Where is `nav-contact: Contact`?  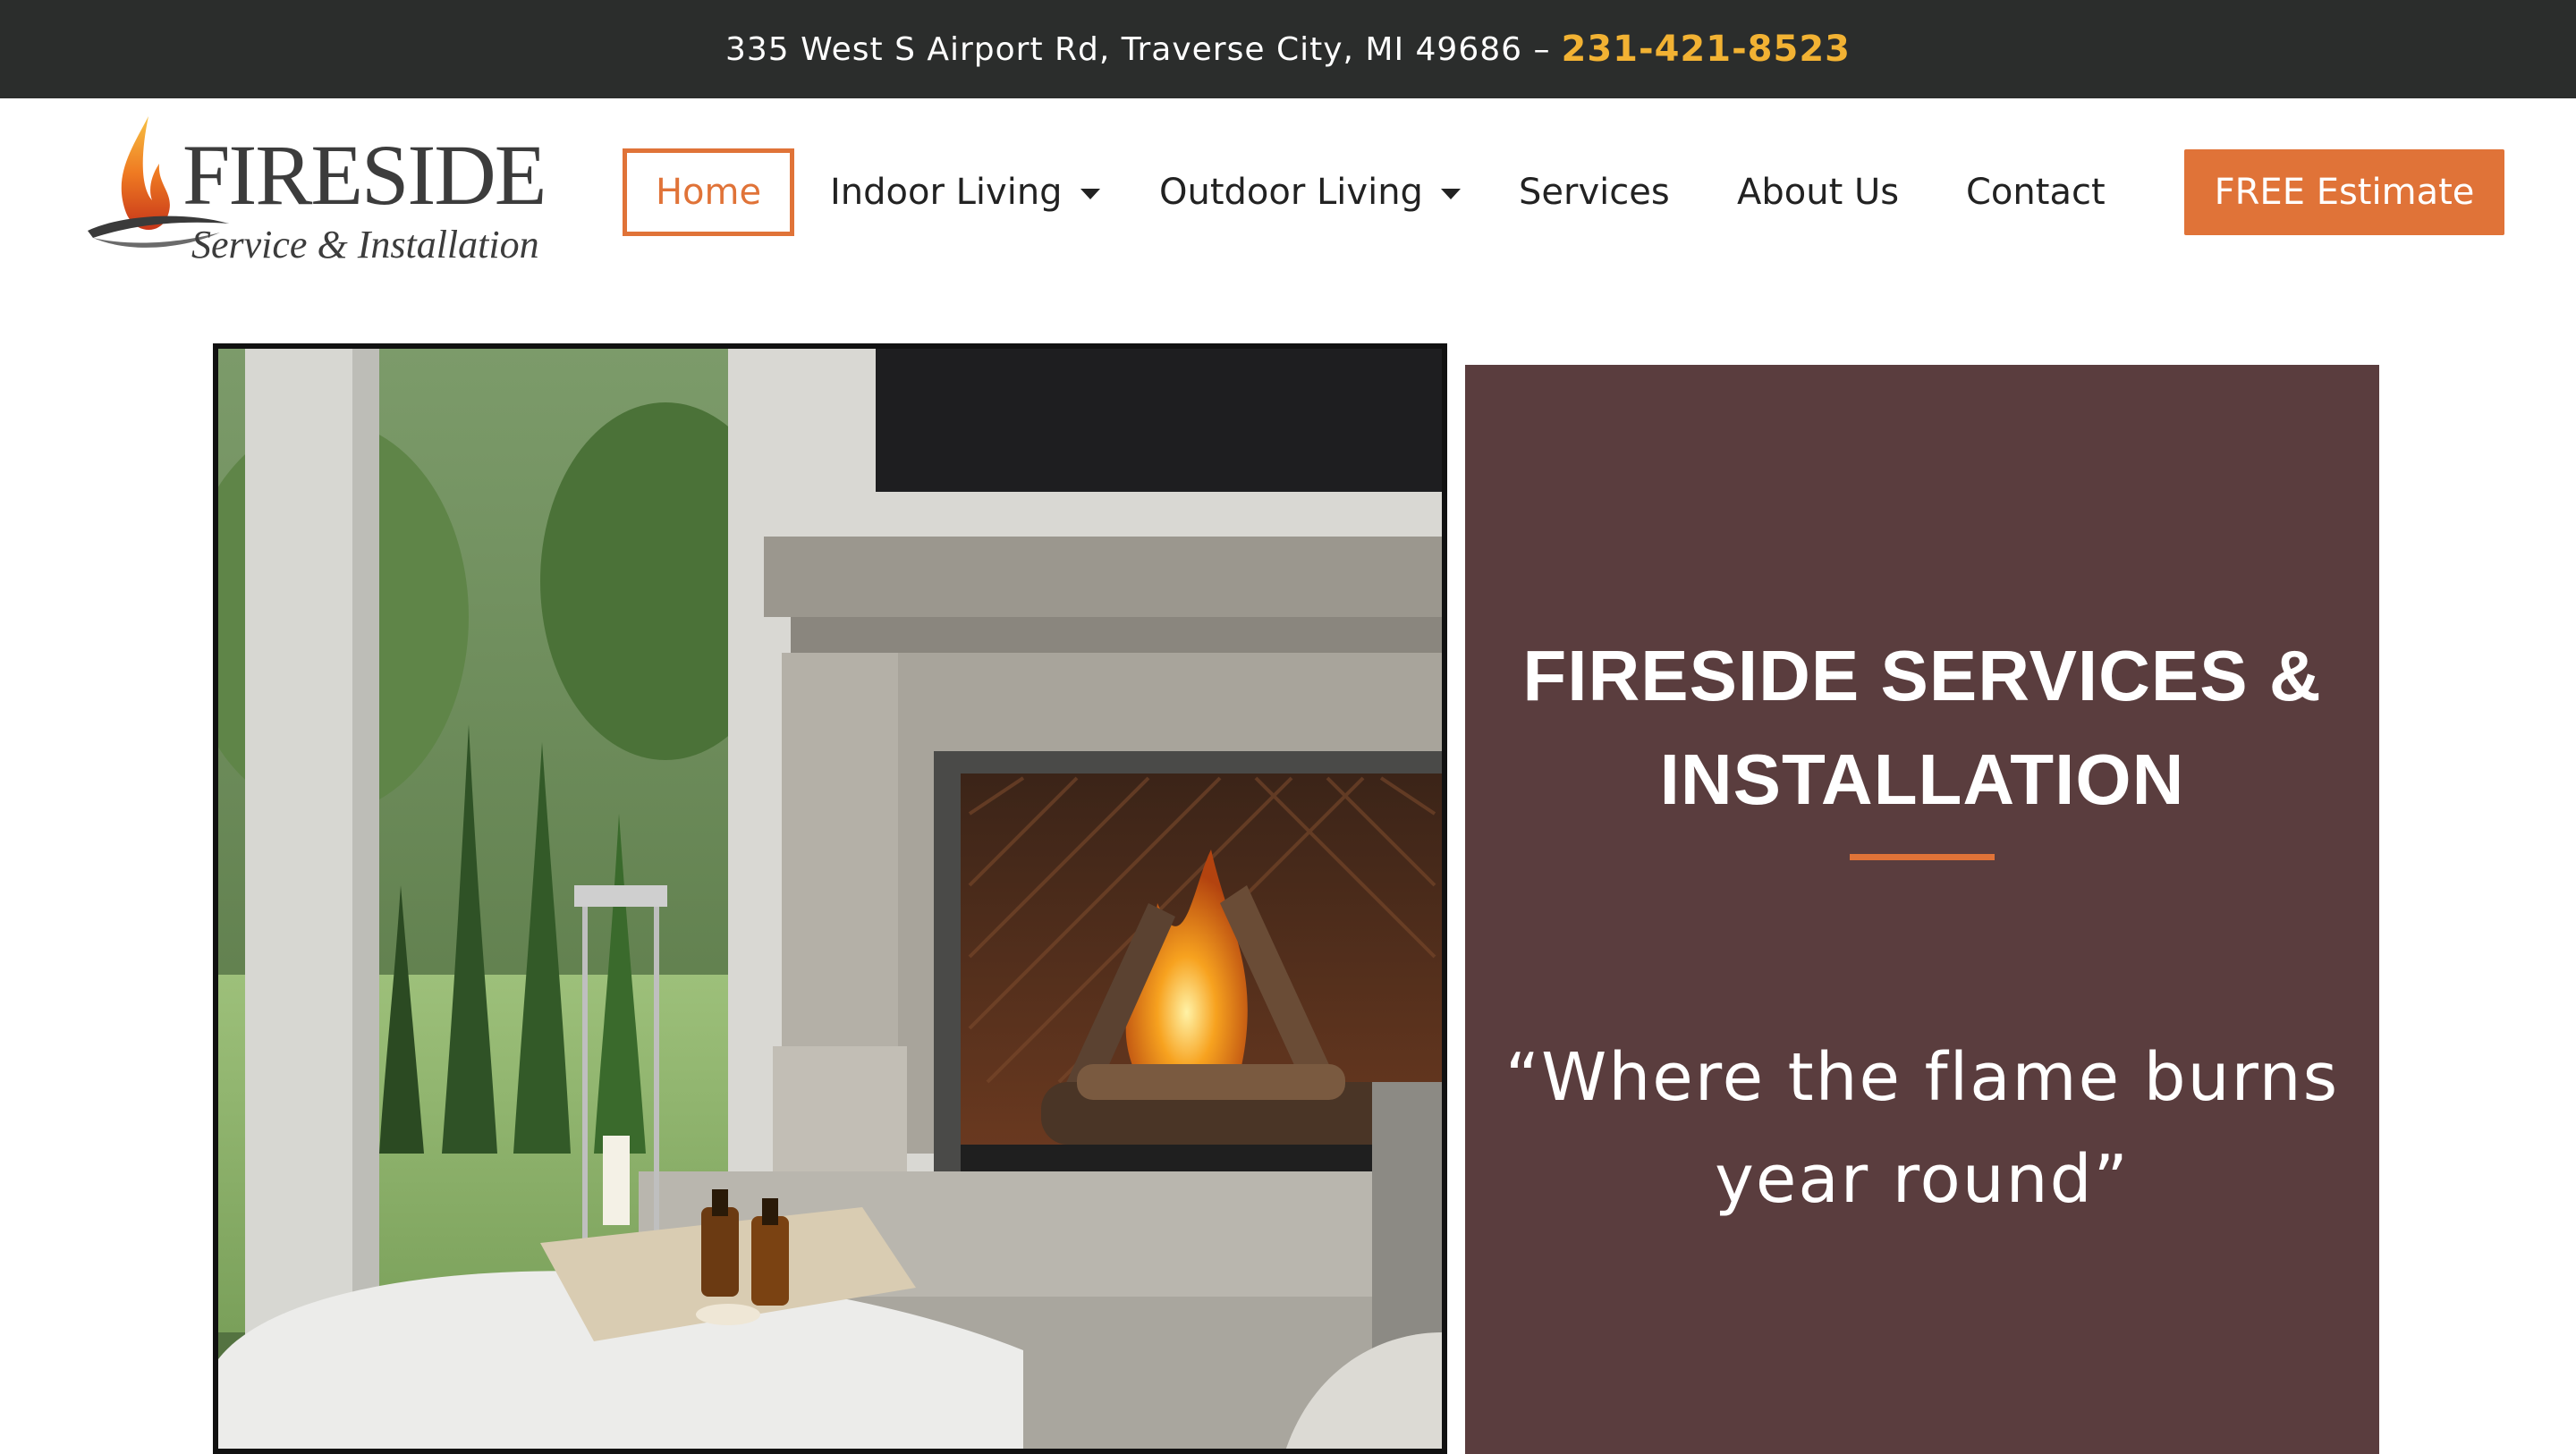 nav-contact: Contact is located at coordinates (2036, 192).